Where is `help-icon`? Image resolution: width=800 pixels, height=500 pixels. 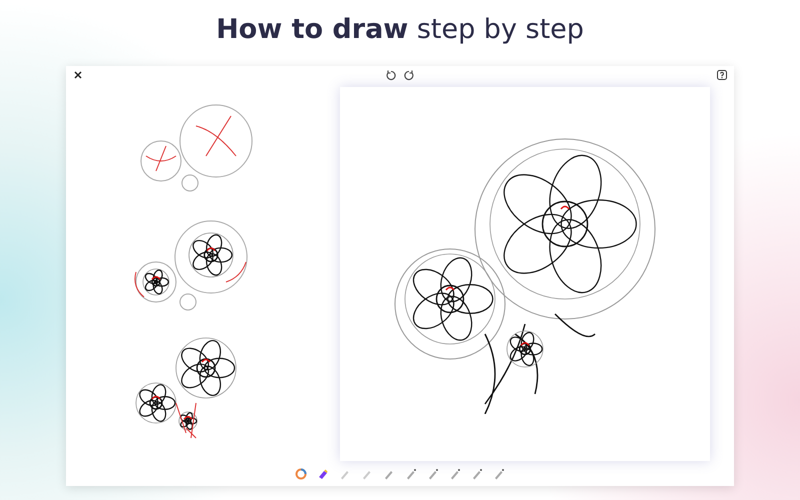 help-icon is located at coordinates (722, 74).